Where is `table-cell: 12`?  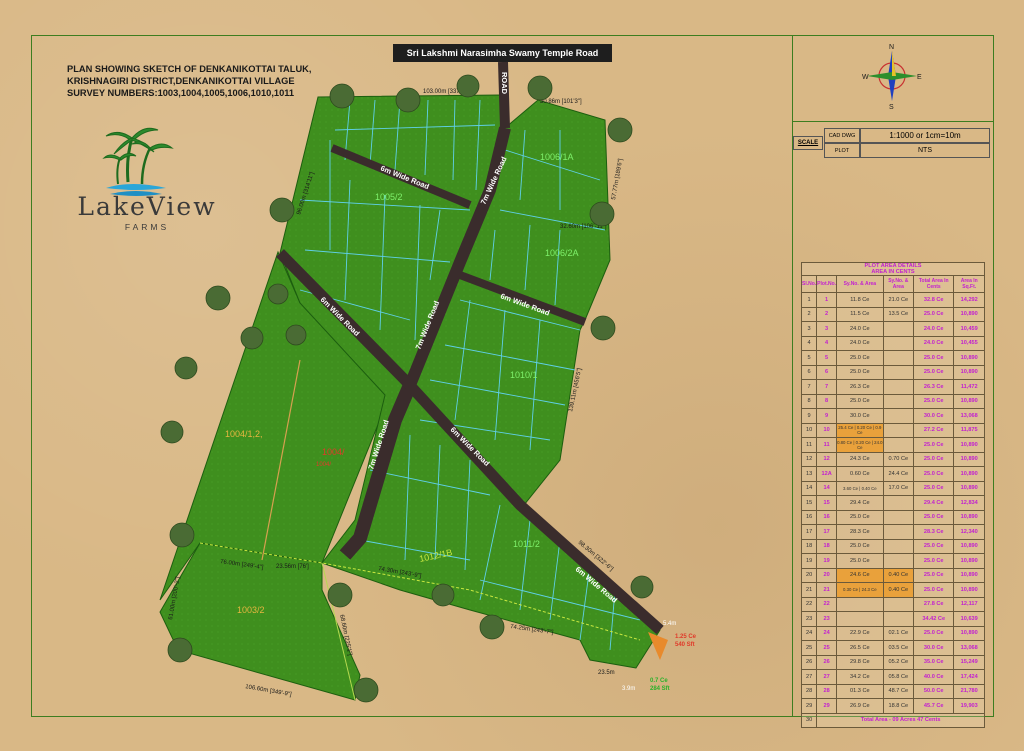
table-cell: 12 is located at coordinates (827, 459).